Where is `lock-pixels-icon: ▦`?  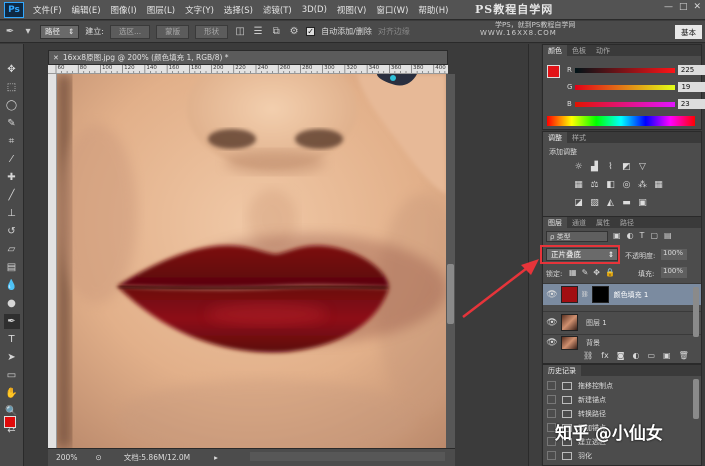 lock-pixels-icon: ▦ is located at coordinates (573, 272).